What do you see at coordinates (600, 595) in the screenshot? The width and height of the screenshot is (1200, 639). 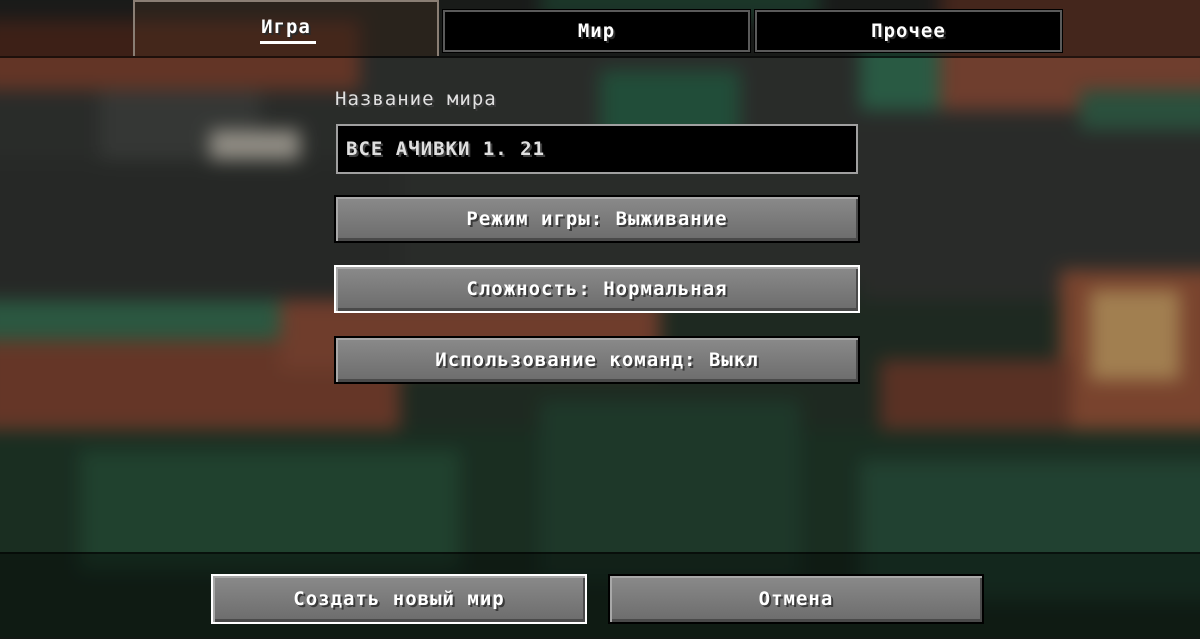 I see `footer-bar` at bounding box center [600, 595].